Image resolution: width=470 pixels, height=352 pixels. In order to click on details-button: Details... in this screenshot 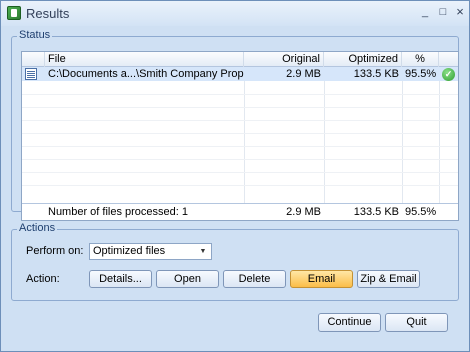, I will do `click(120, 279)`.